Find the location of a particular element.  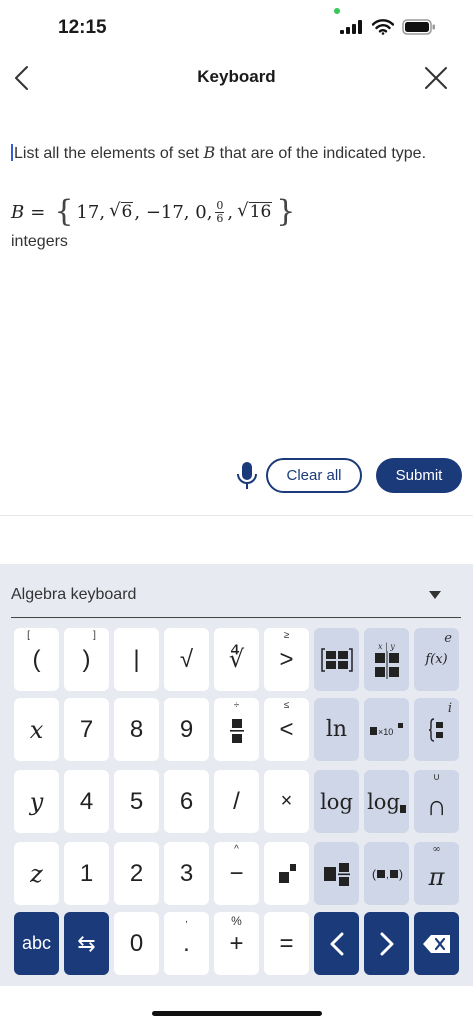

key-3: 3 is located at coordinates (186, 873).